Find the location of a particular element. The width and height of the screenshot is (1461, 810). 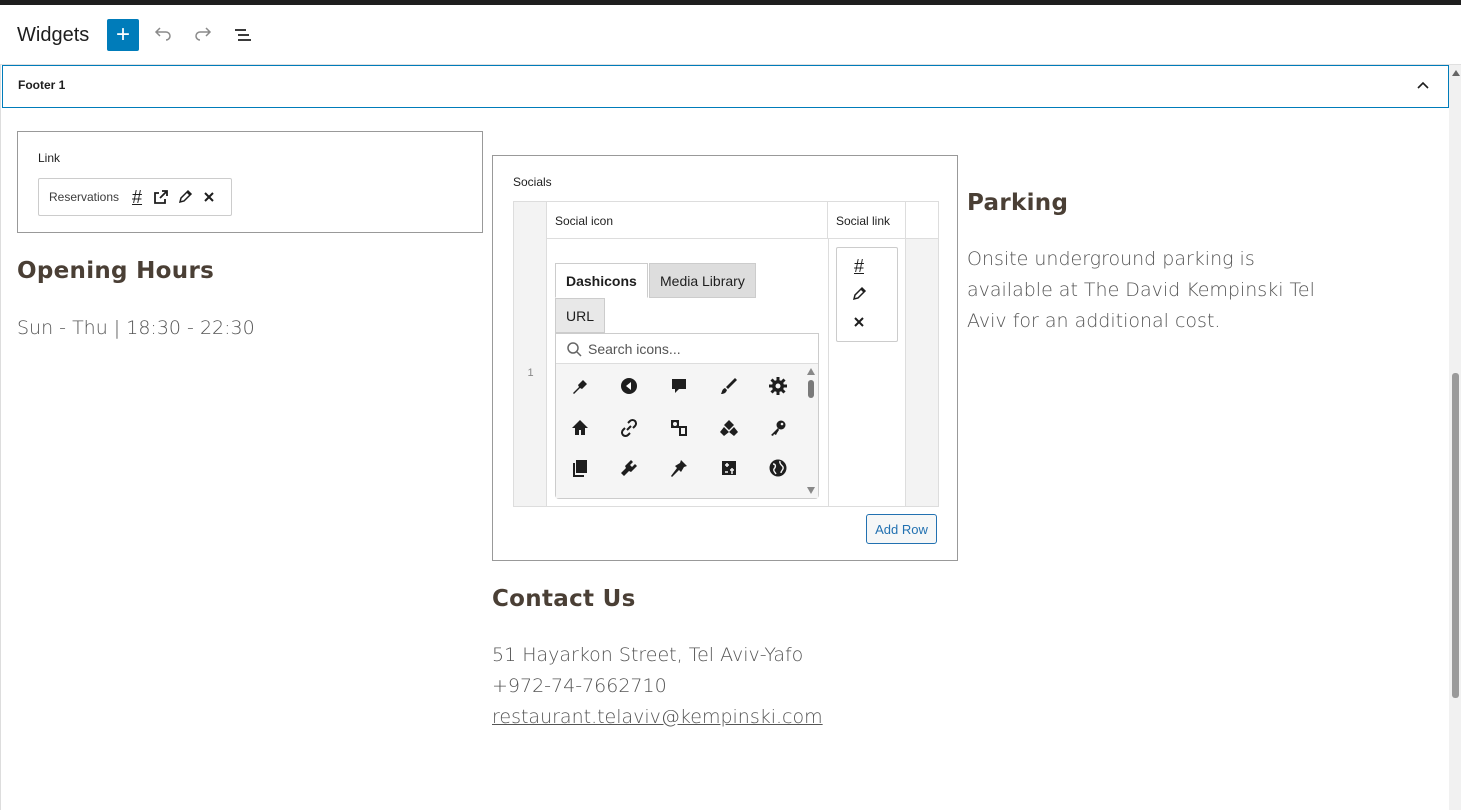

footer-widget-area-toggle: Footer 1 is located at coordinates (725, 86).